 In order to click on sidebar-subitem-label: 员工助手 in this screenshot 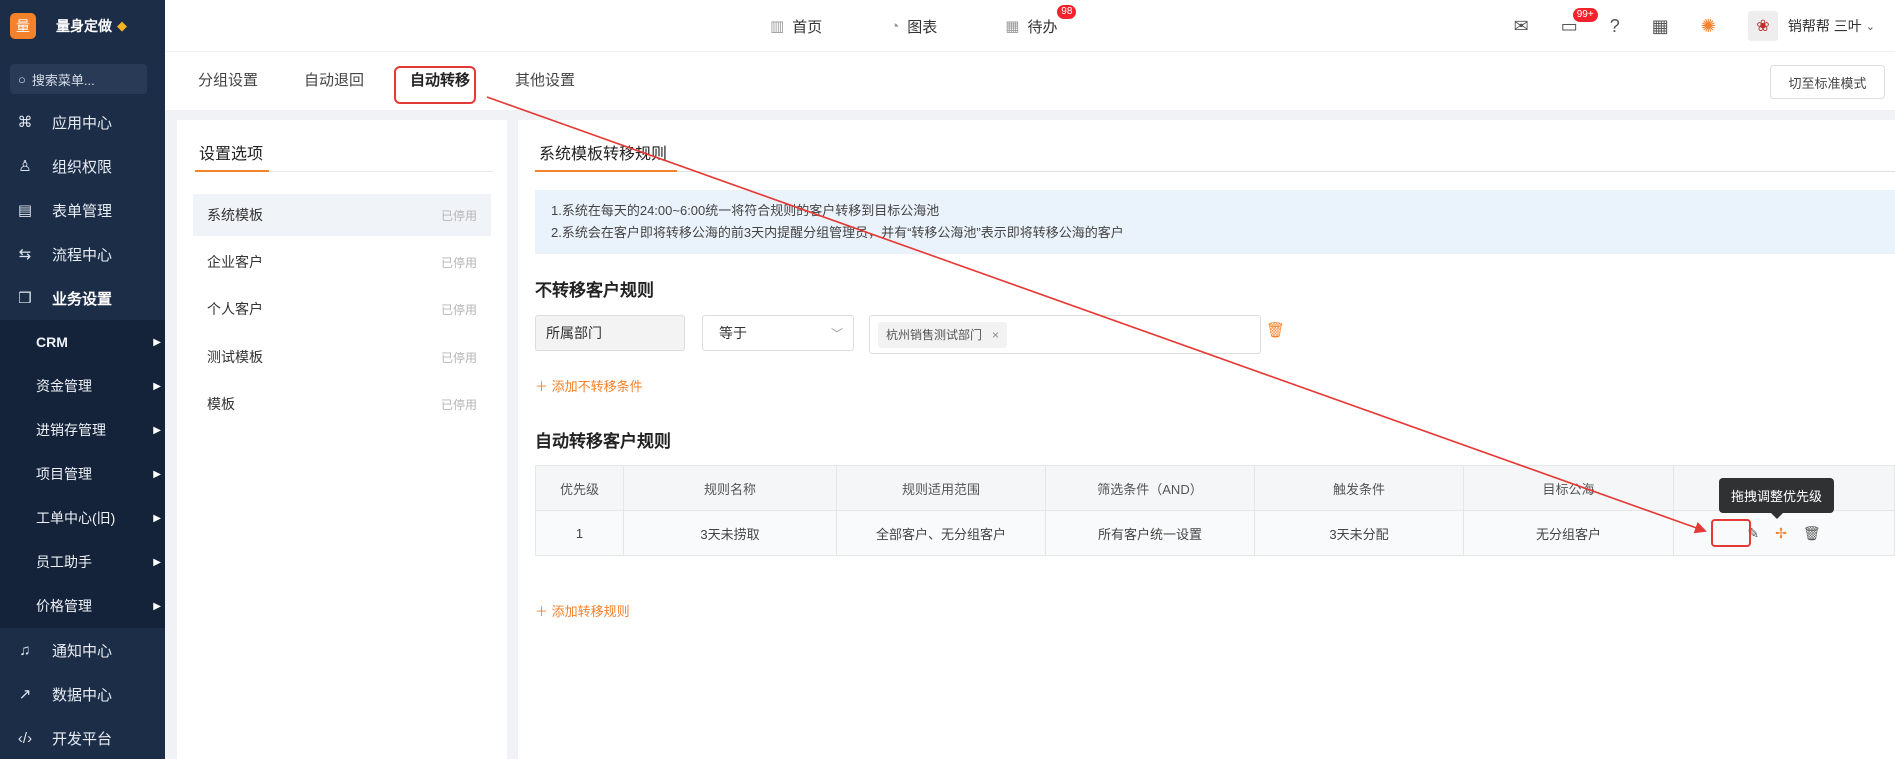, I will do `click(64, 562)`.